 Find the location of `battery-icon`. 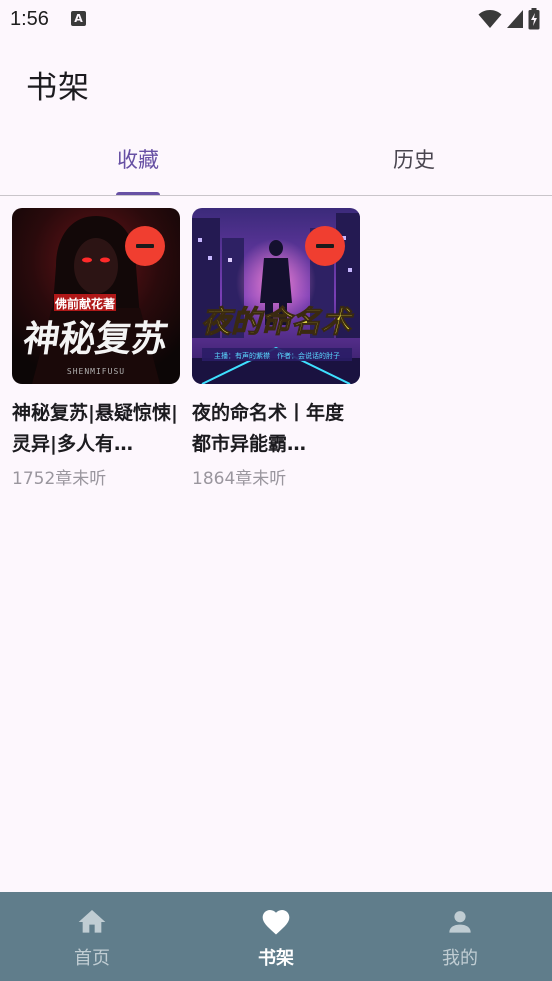

battery-icon is located at coordinates (534, 19).